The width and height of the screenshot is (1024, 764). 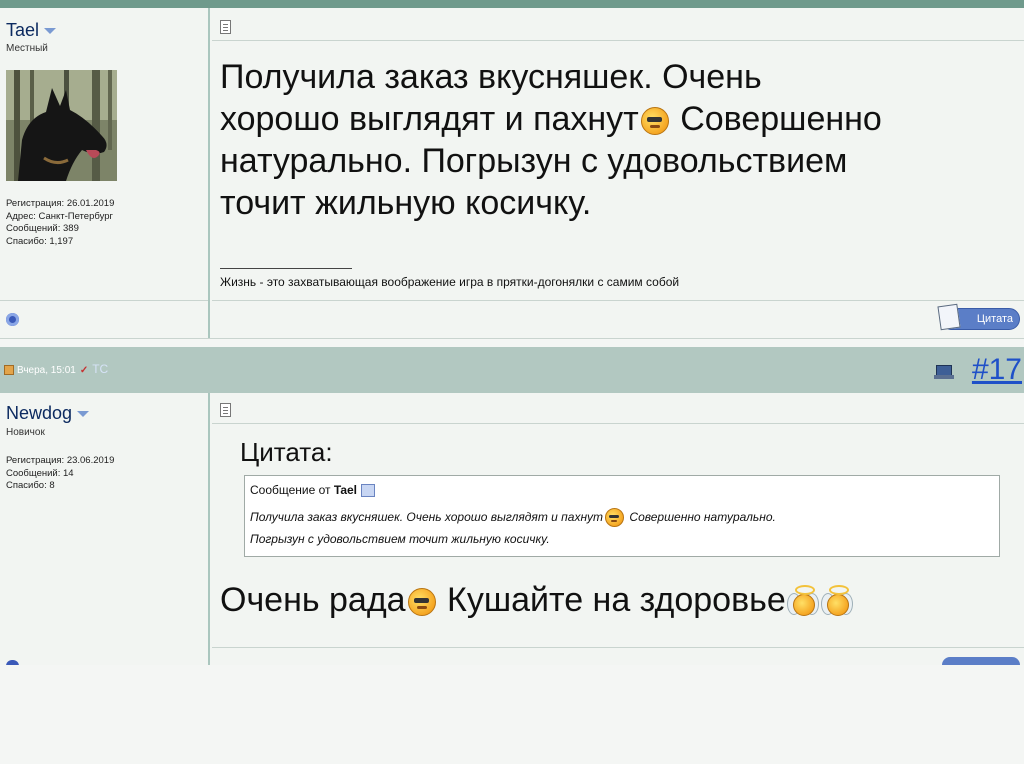 What do you see at coordinates (9, 370) in the screenshot?
I see `post-doc-icon` at bounding box center [9, 370].